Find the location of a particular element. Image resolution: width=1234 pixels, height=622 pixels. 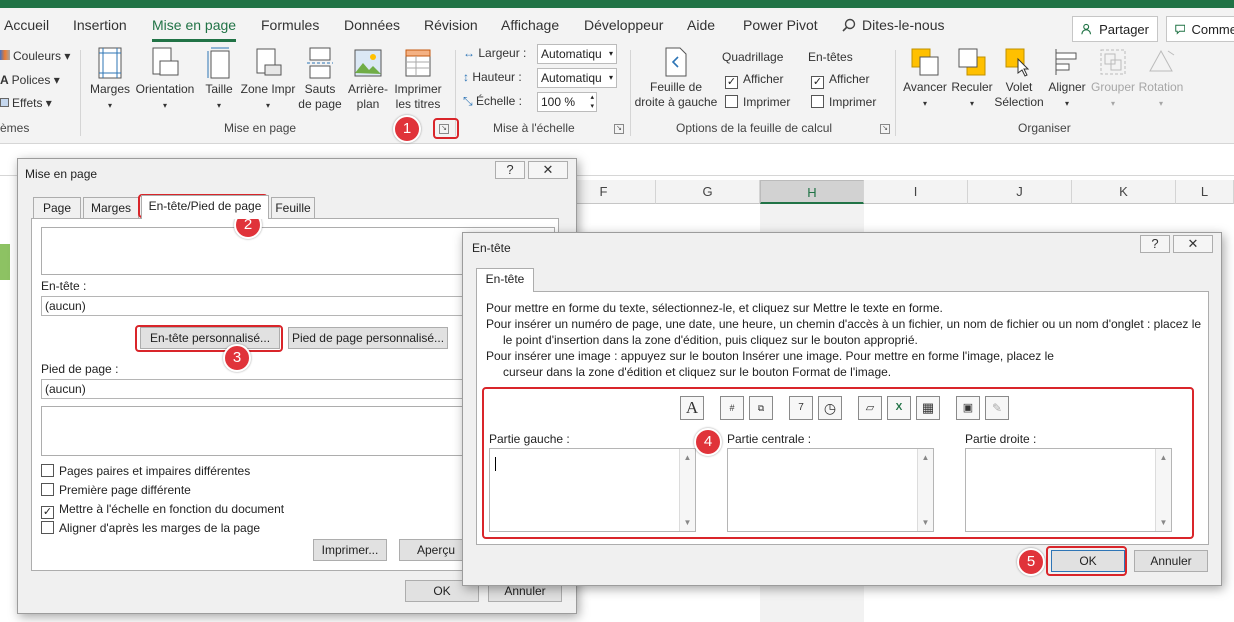

page-setup-title: Mise en page is located at coordinates (61, 174).